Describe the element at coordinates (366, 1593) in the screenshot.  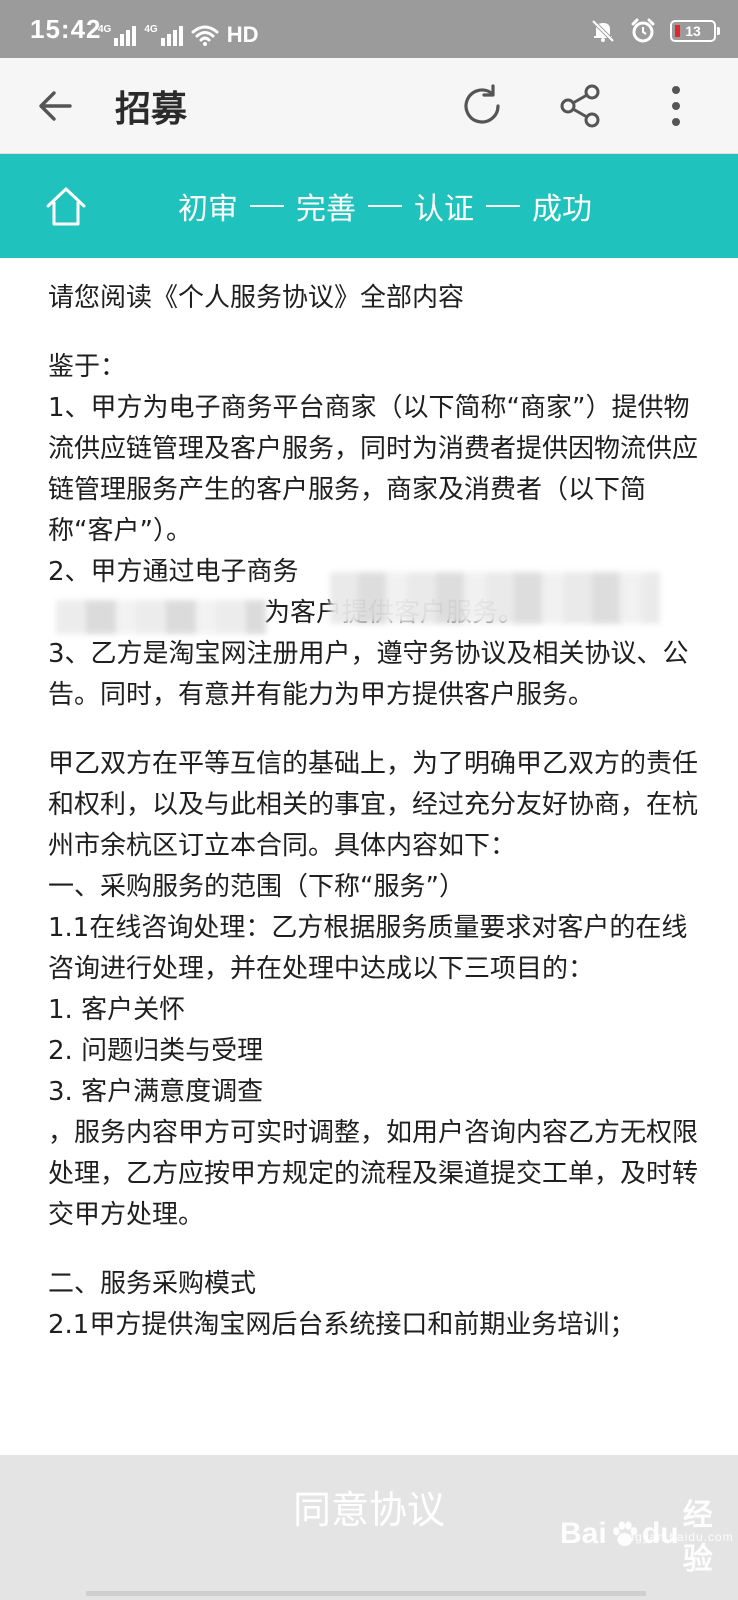
I see `bottom-divider` at that location.